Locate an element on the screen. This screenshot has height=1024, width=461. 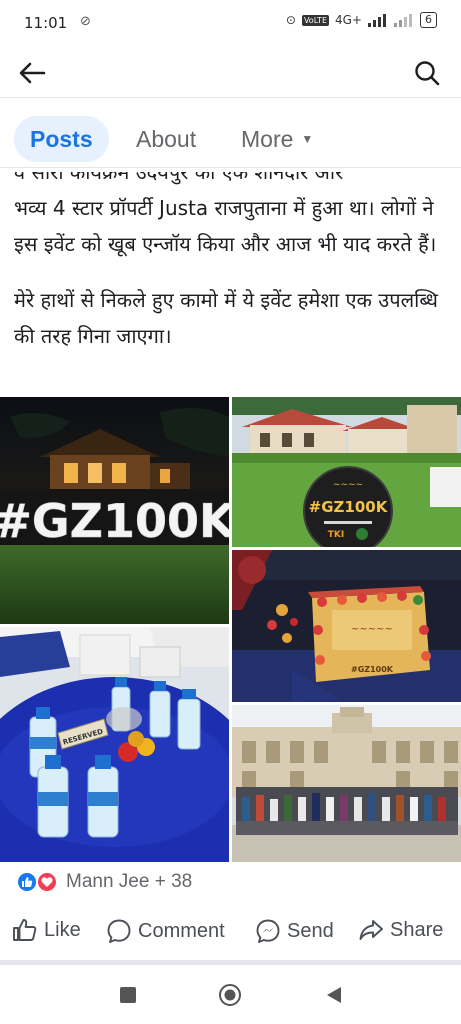
notification-icon: ⊘ is located at coordinates (85, 21).